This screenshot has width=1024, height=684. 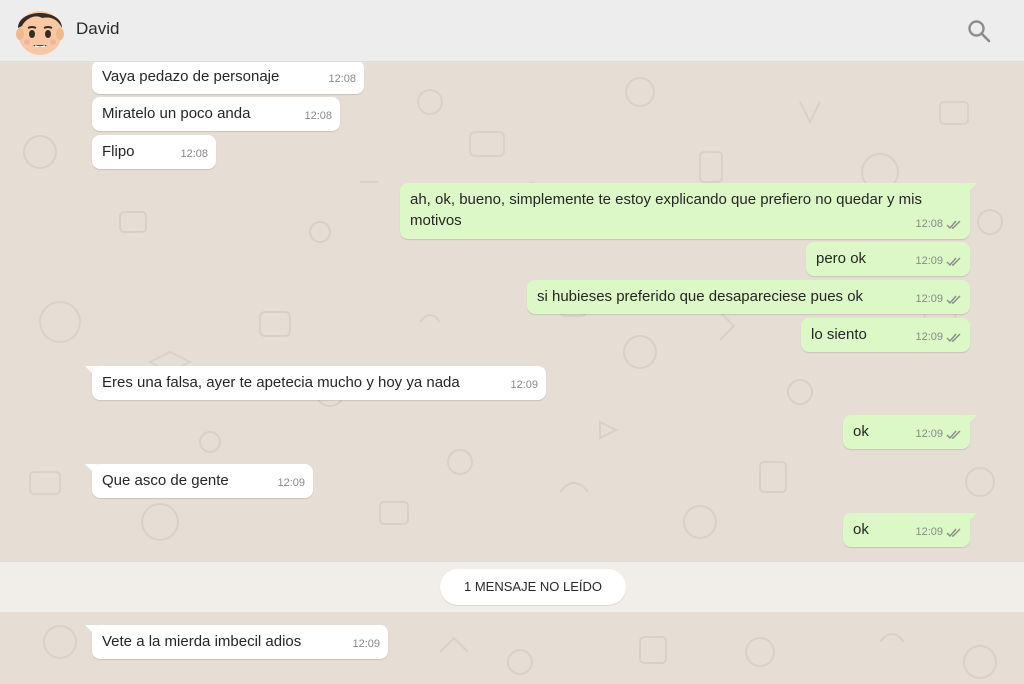 I want to click on message-incoming: Que asco de gente 12:09, so click(x=199, y=481).